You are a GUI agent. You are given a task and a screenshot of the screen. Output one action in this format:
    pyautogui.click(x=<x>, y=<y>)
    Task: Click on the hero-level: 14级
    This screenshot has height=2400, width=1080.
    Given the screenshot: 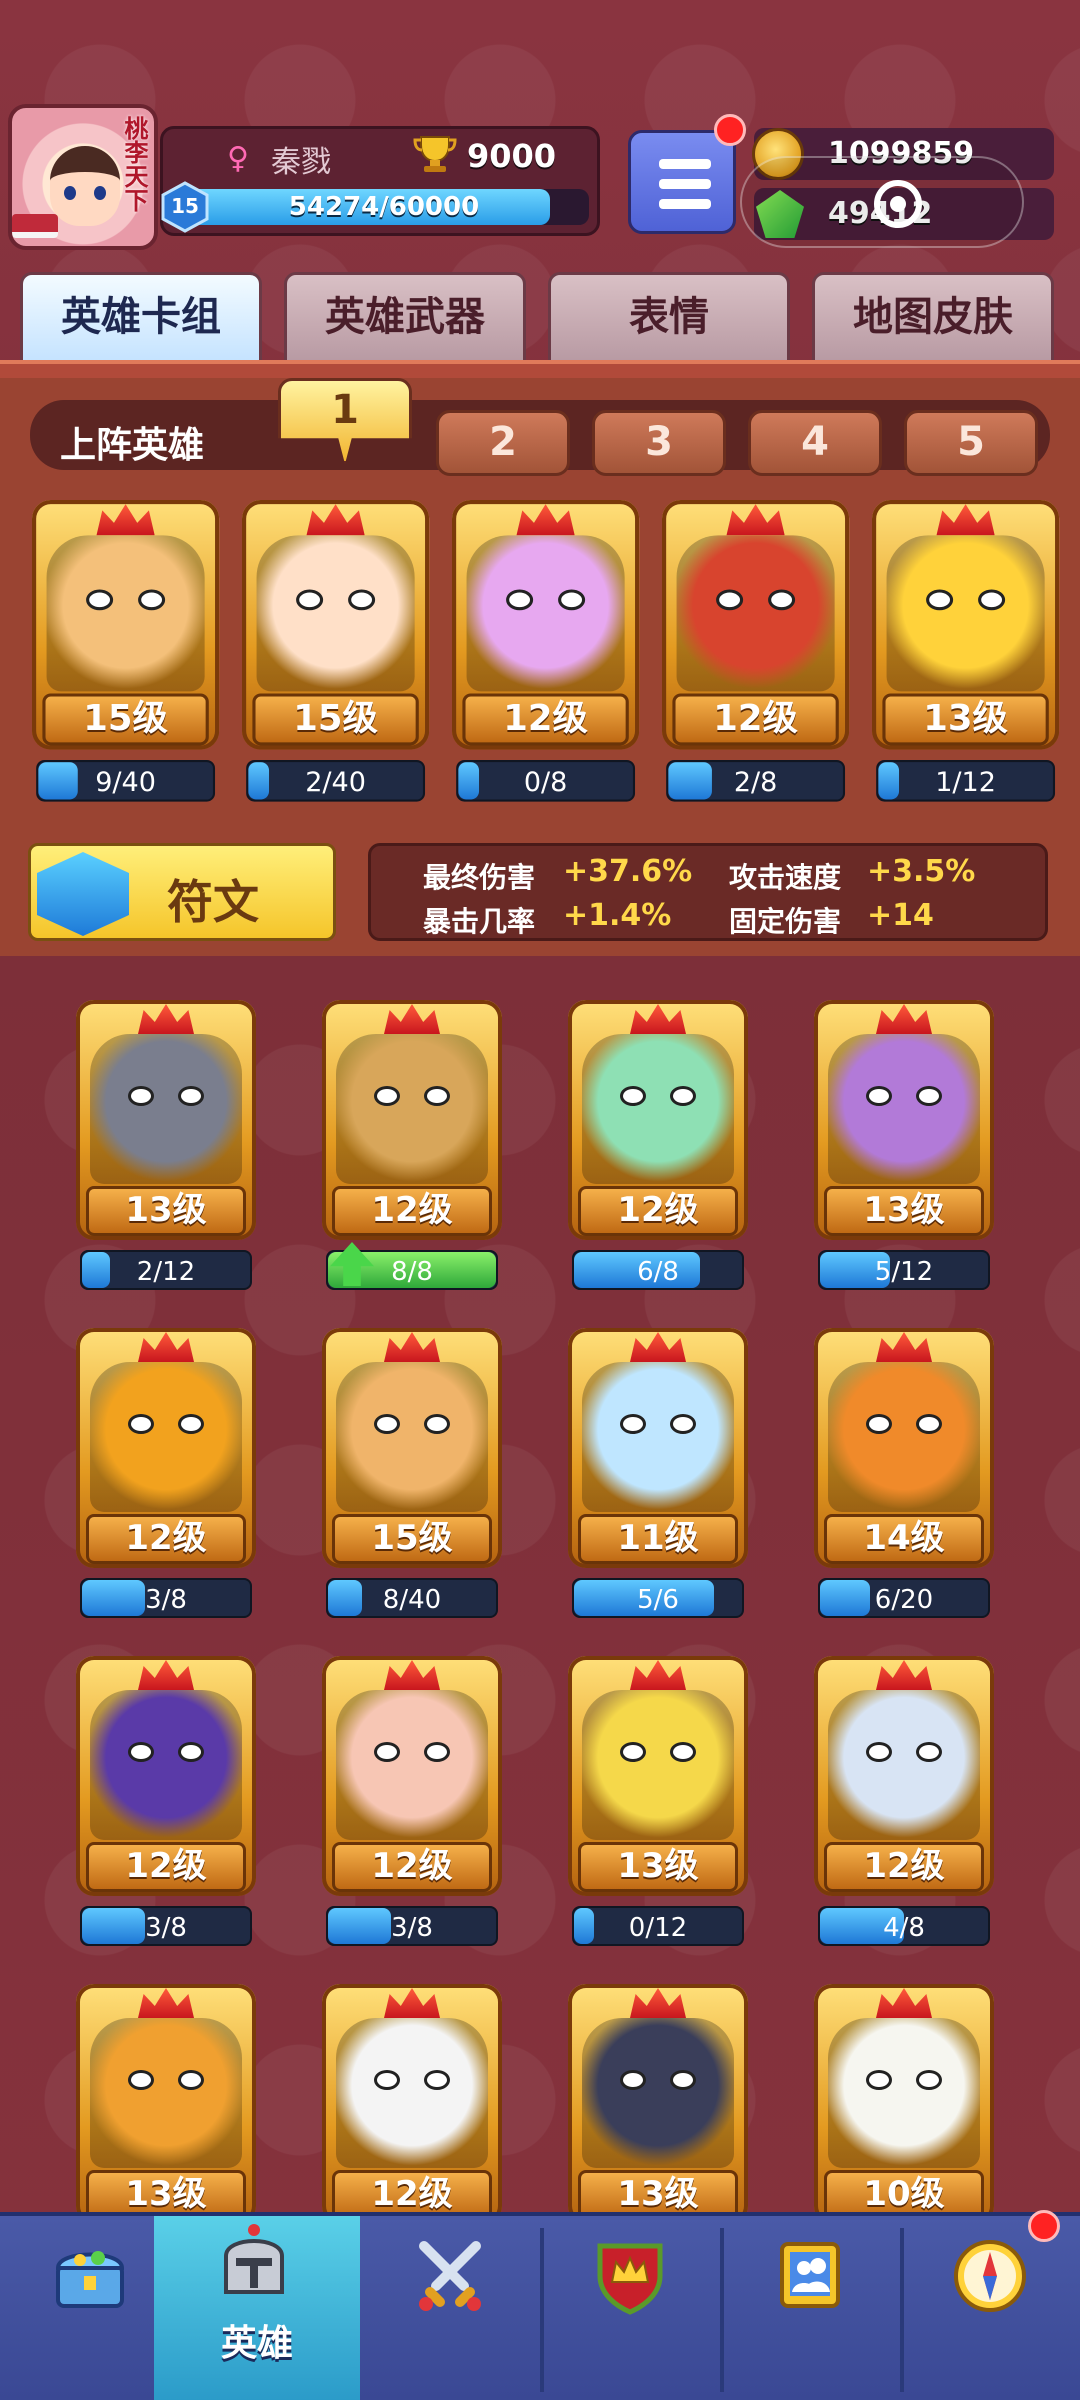 What is the action you would take?
    pyautogui.click(x=904, y=1539)
    